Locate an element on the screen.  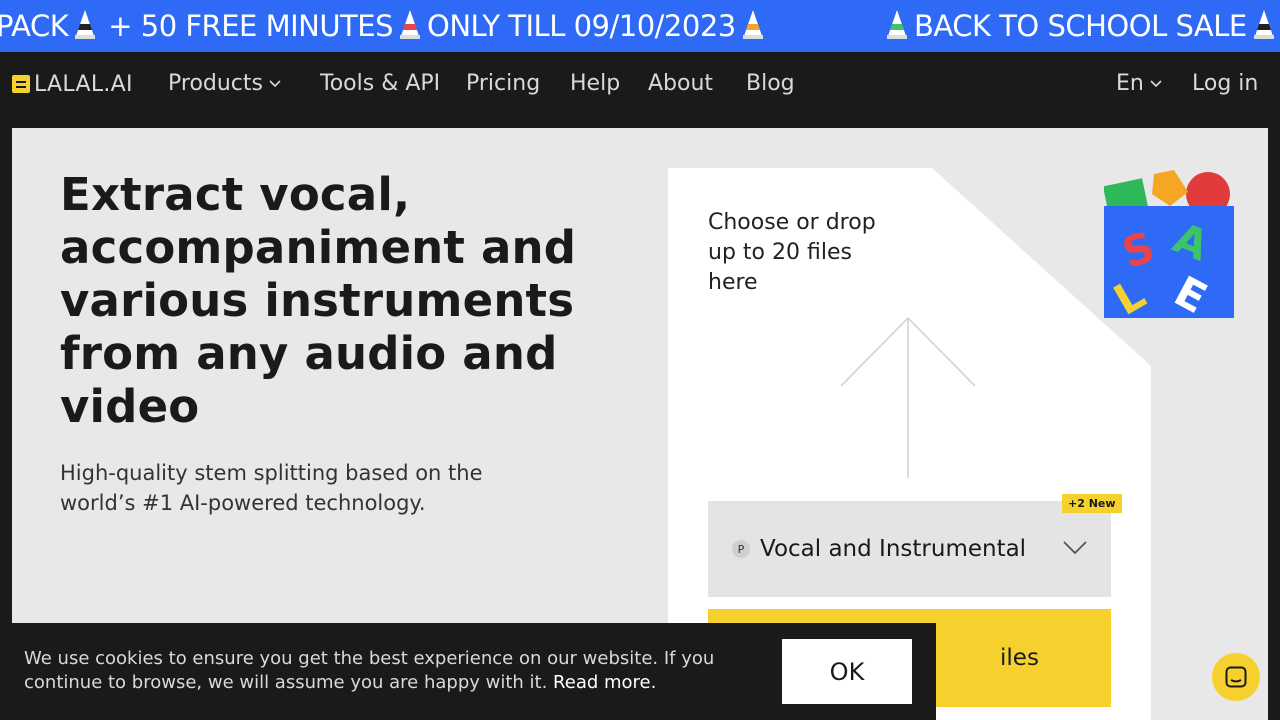
nav-products: Products is located at coordinates (224, 83).